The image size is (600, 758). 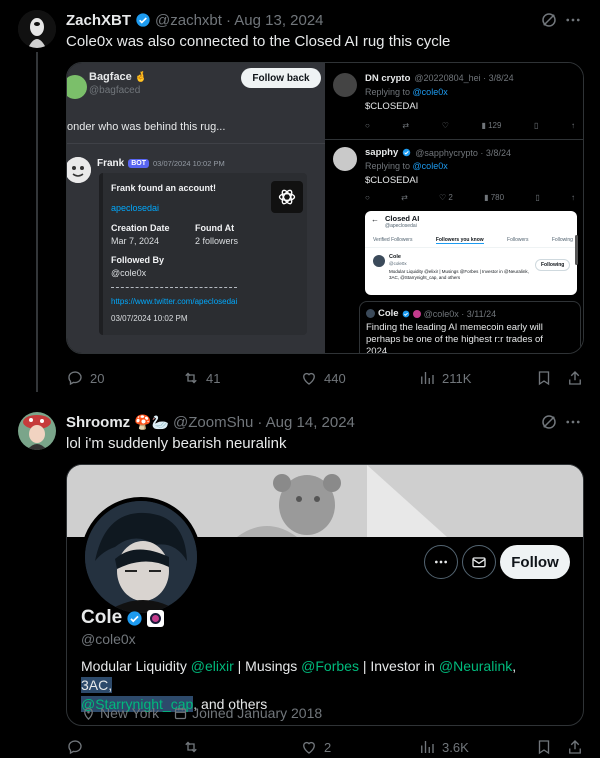 I want to click on like-icon, so click(x=309, y=378).